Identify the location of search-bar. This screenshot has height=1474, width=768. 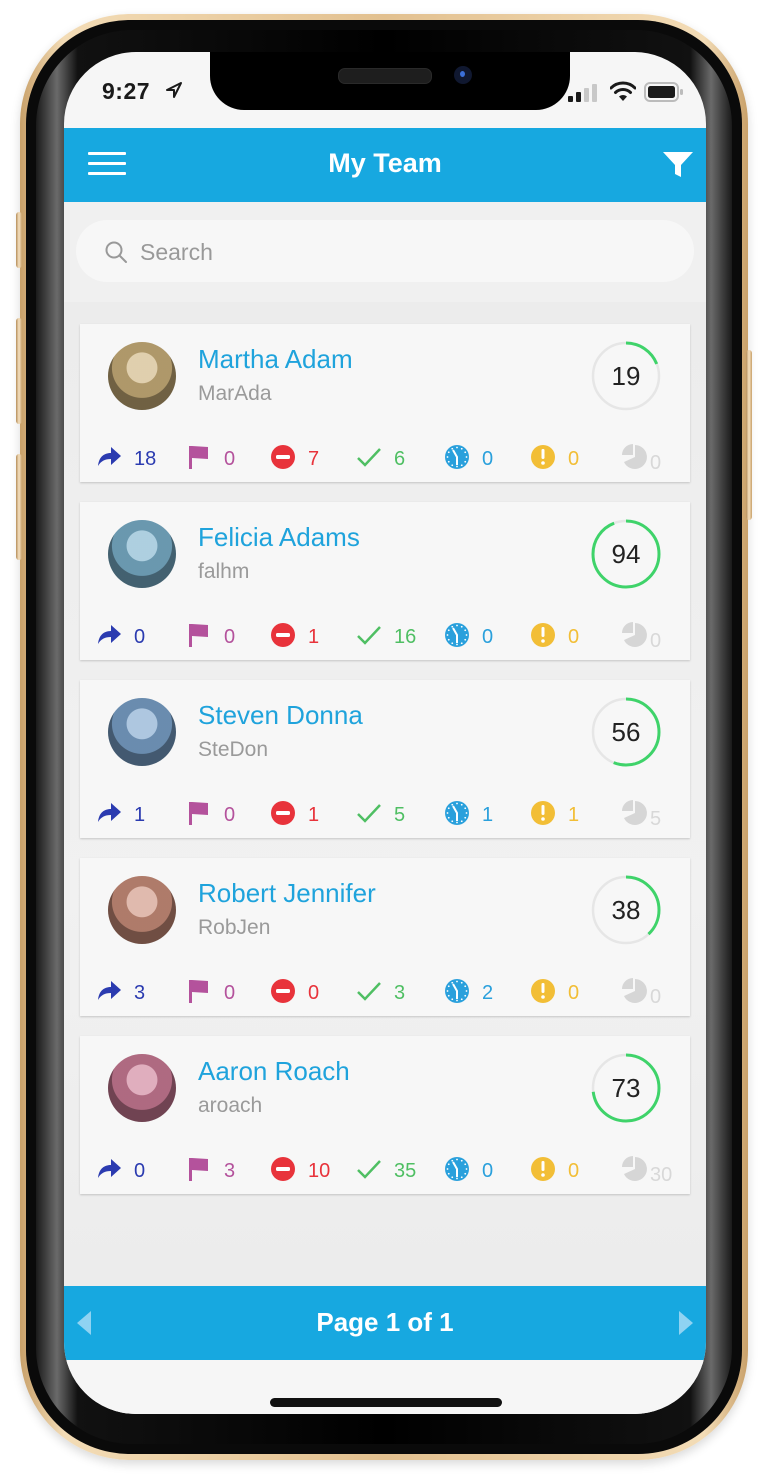
(385, 252).